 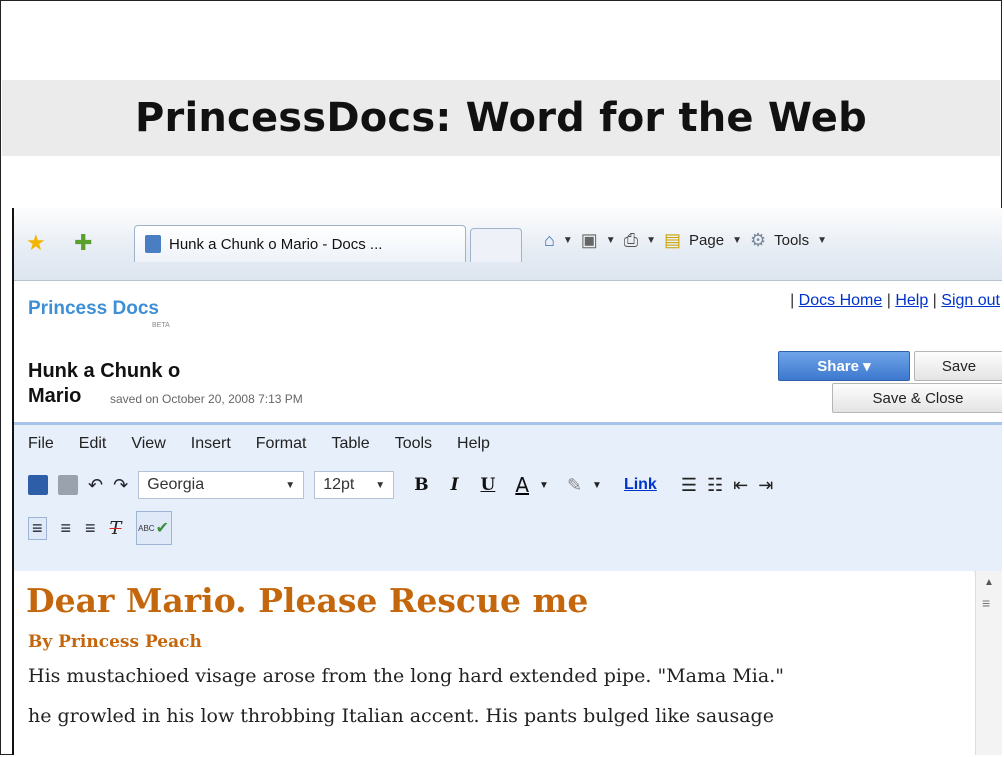 I want to click on spell-check-label: ABC, so click(x=146, y=528).